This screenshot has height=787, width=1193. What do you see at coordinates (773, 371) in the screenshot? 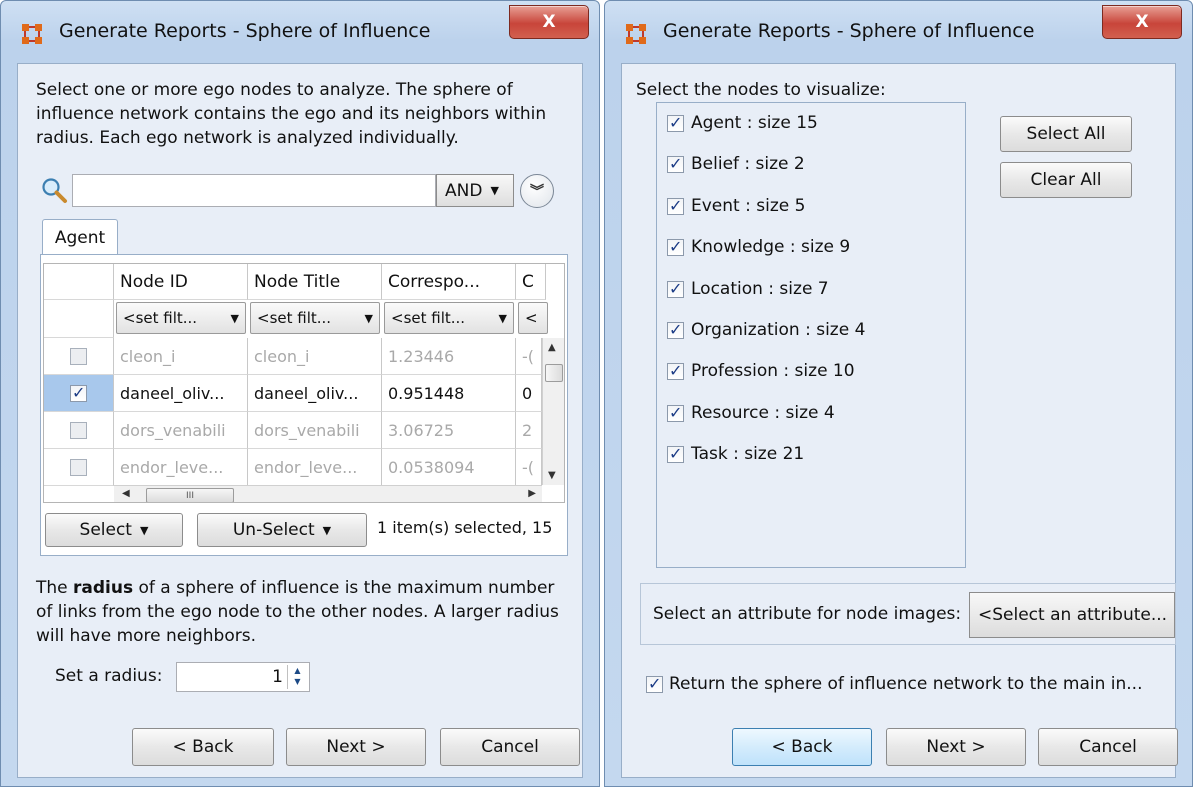
I see `node-class-label: Profession : size 10` at bounding box center [773, 371].